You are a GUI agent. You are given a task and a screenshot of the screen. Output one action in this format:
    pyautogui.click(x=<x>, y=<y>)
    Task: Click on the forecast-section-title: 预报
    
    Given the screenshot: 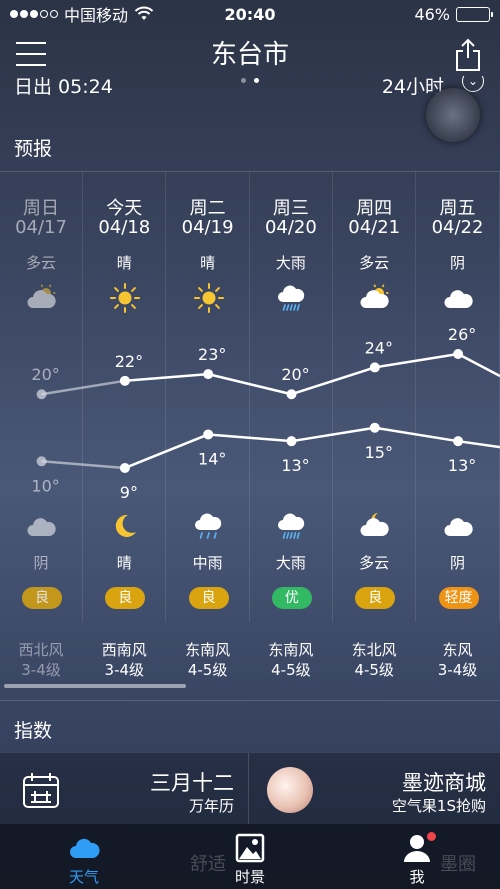 What is the action you would take?
    pyautogui.click(x=33, y=149)
    